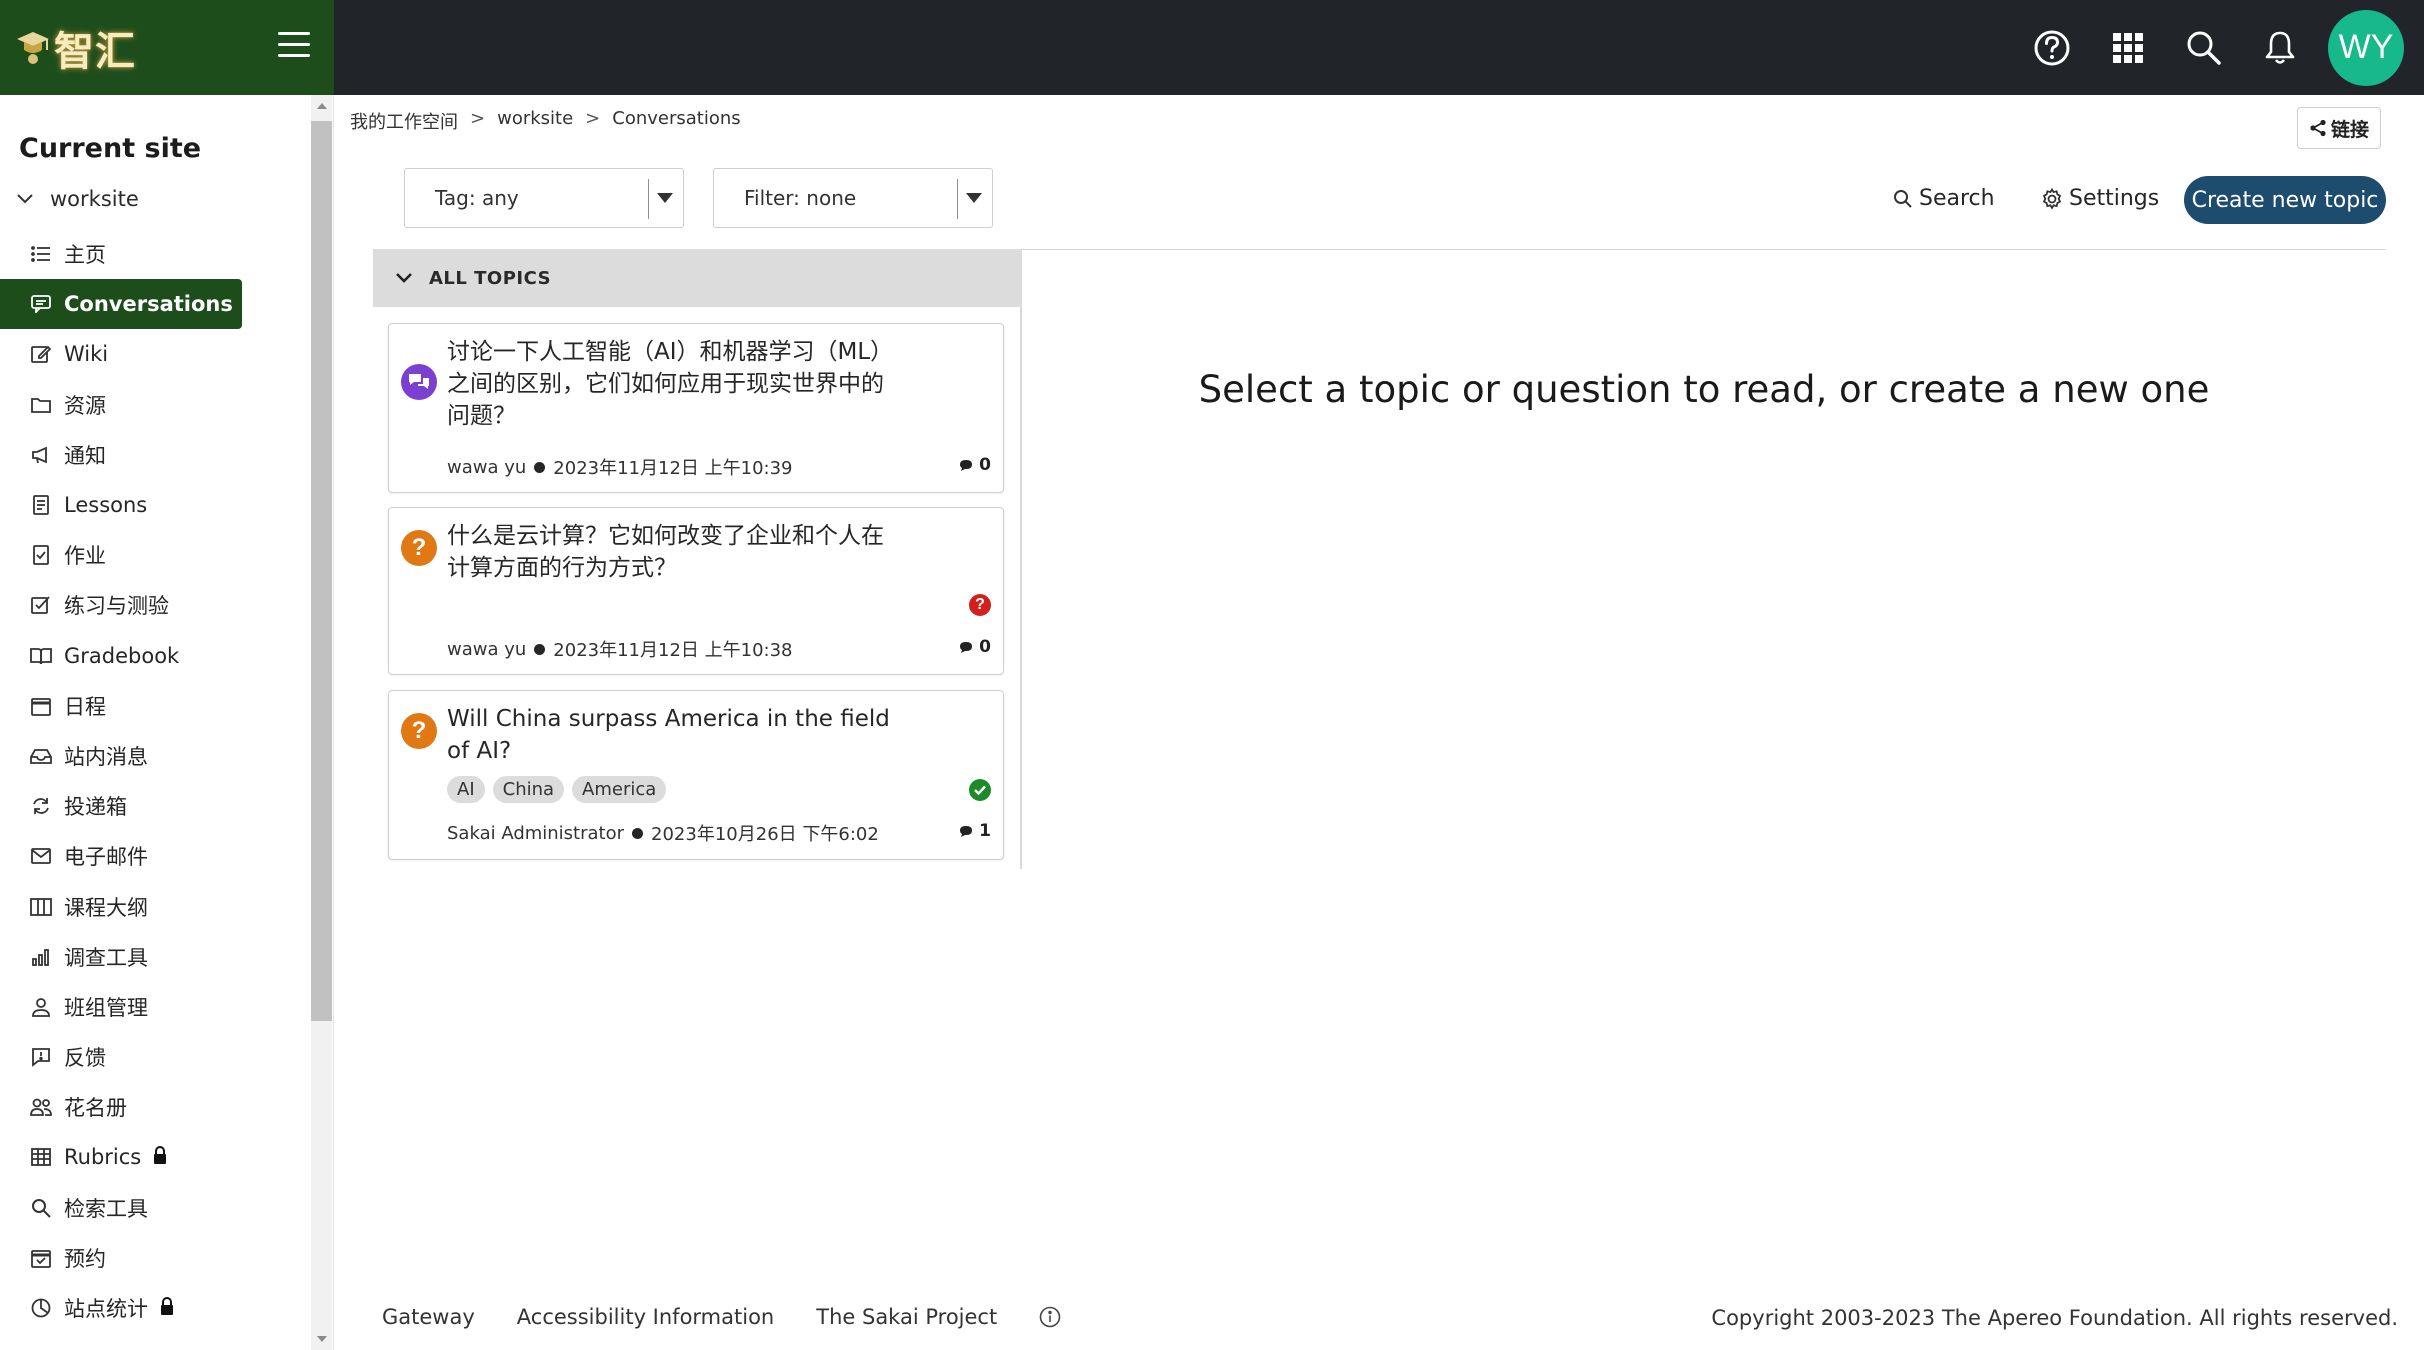 This screenshot has width=2424, height=1350. Describe the element at coordinates (1944, 198) in the screenshot. I see `search-button: Search` at that location.